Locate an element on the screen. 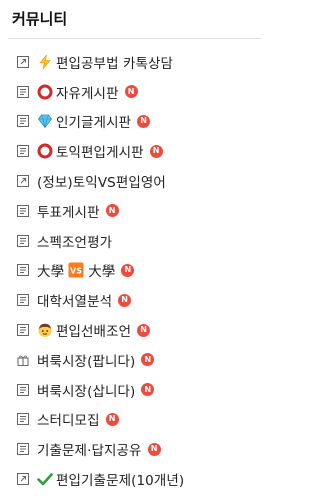 The width and height of the screenshot is (320, 500). title-divider is located at coordinates (134, 38).